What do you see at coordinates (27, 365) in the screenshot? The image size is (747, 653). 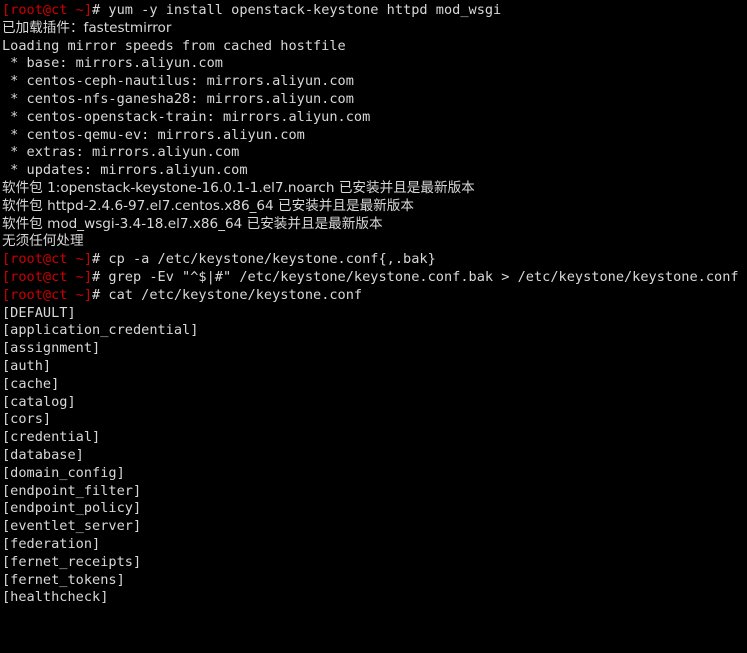 I see `output-text: [auth]` at bounding box center [27, 365].